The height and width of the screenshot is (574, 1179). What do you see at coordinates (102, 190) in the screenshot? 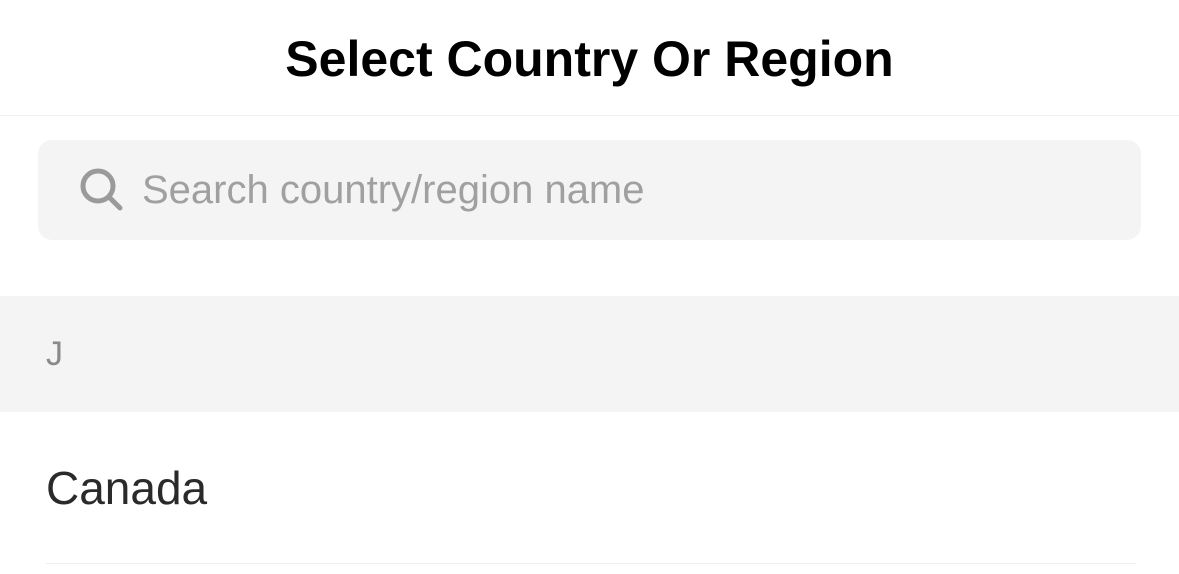
I see `search-icon` at bounding box center [102, 190].